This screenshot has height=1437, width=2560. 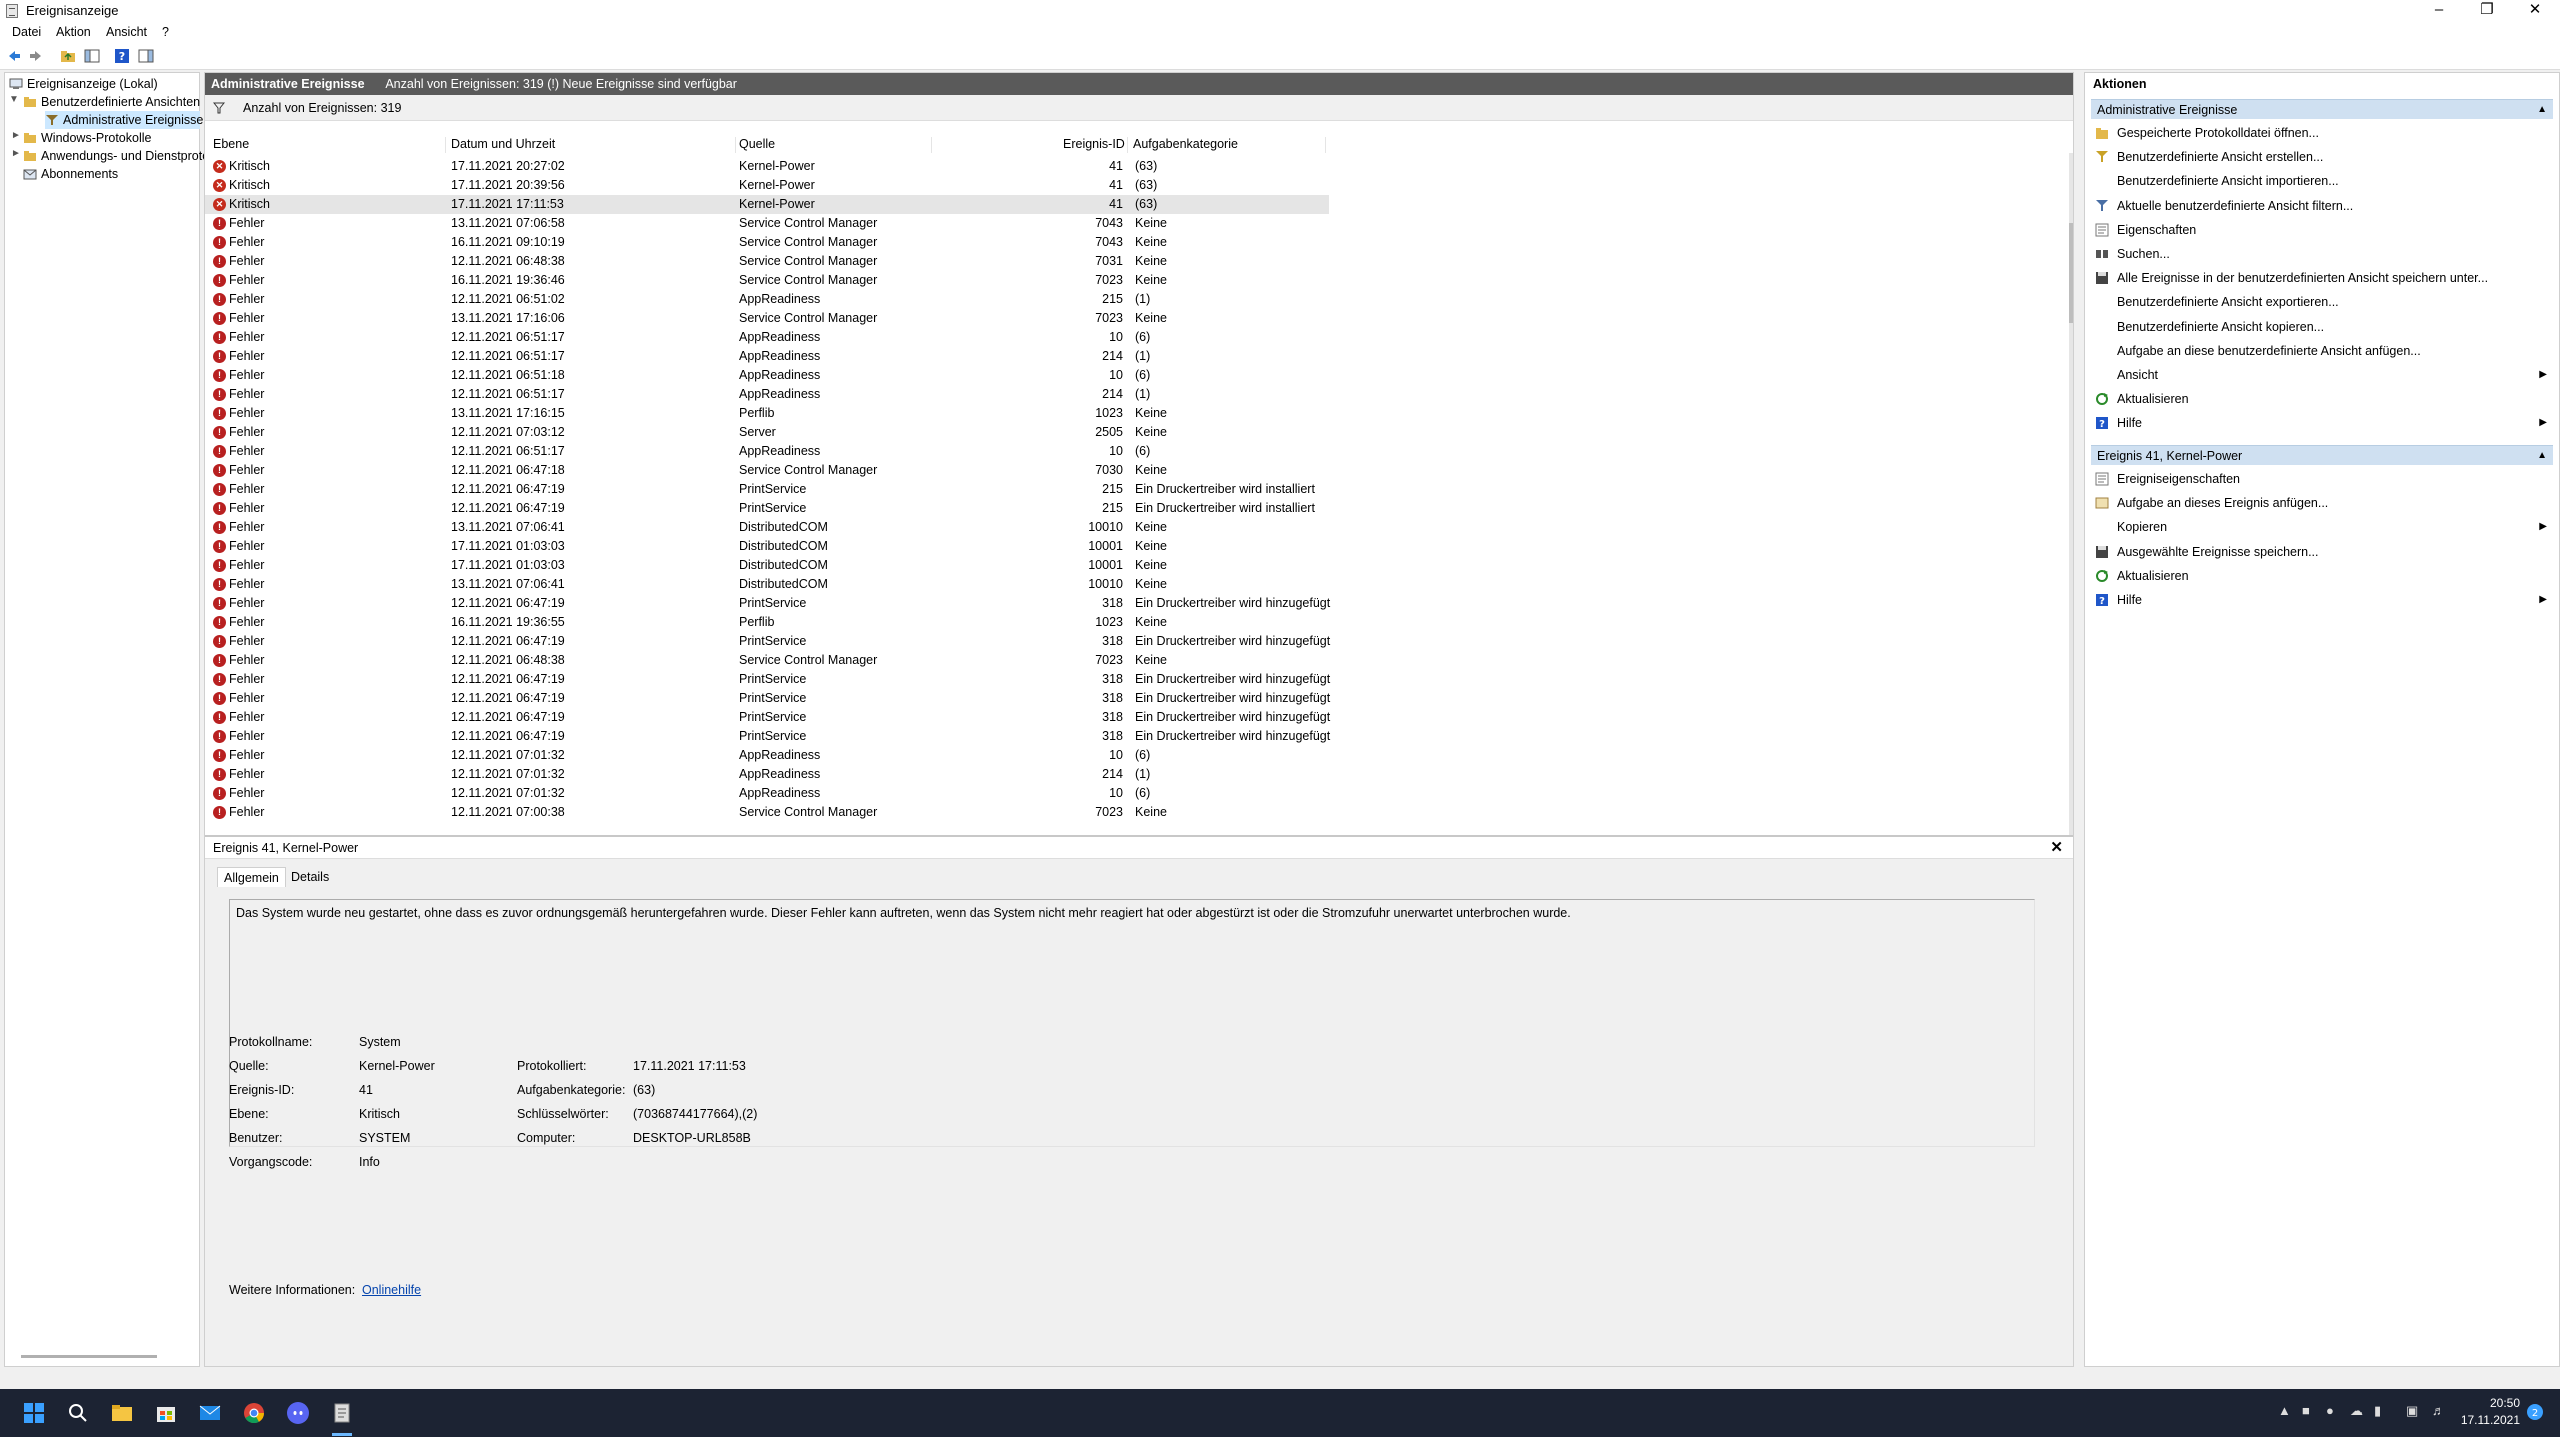 What do you see at coordinates (89, 1356) in the screenshot?
I see `tree-horizontal-scrollbar` at bounding box center [89, 1356].